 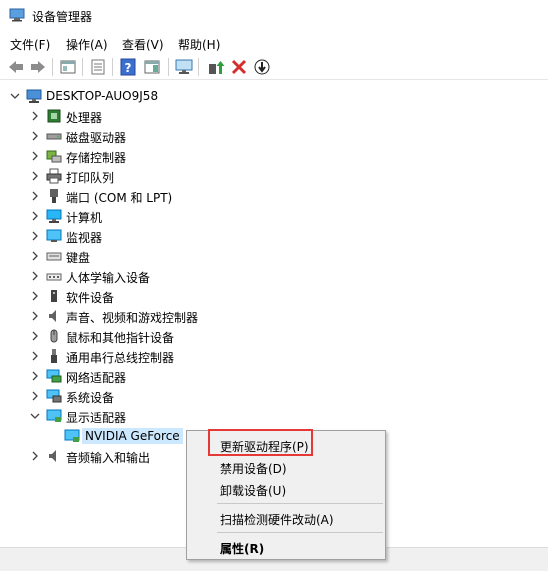 What do you see at coordinates (84, 118) in the screenshot?
I see `tree-item-label: 处理器` at bounding box center [84, 118].